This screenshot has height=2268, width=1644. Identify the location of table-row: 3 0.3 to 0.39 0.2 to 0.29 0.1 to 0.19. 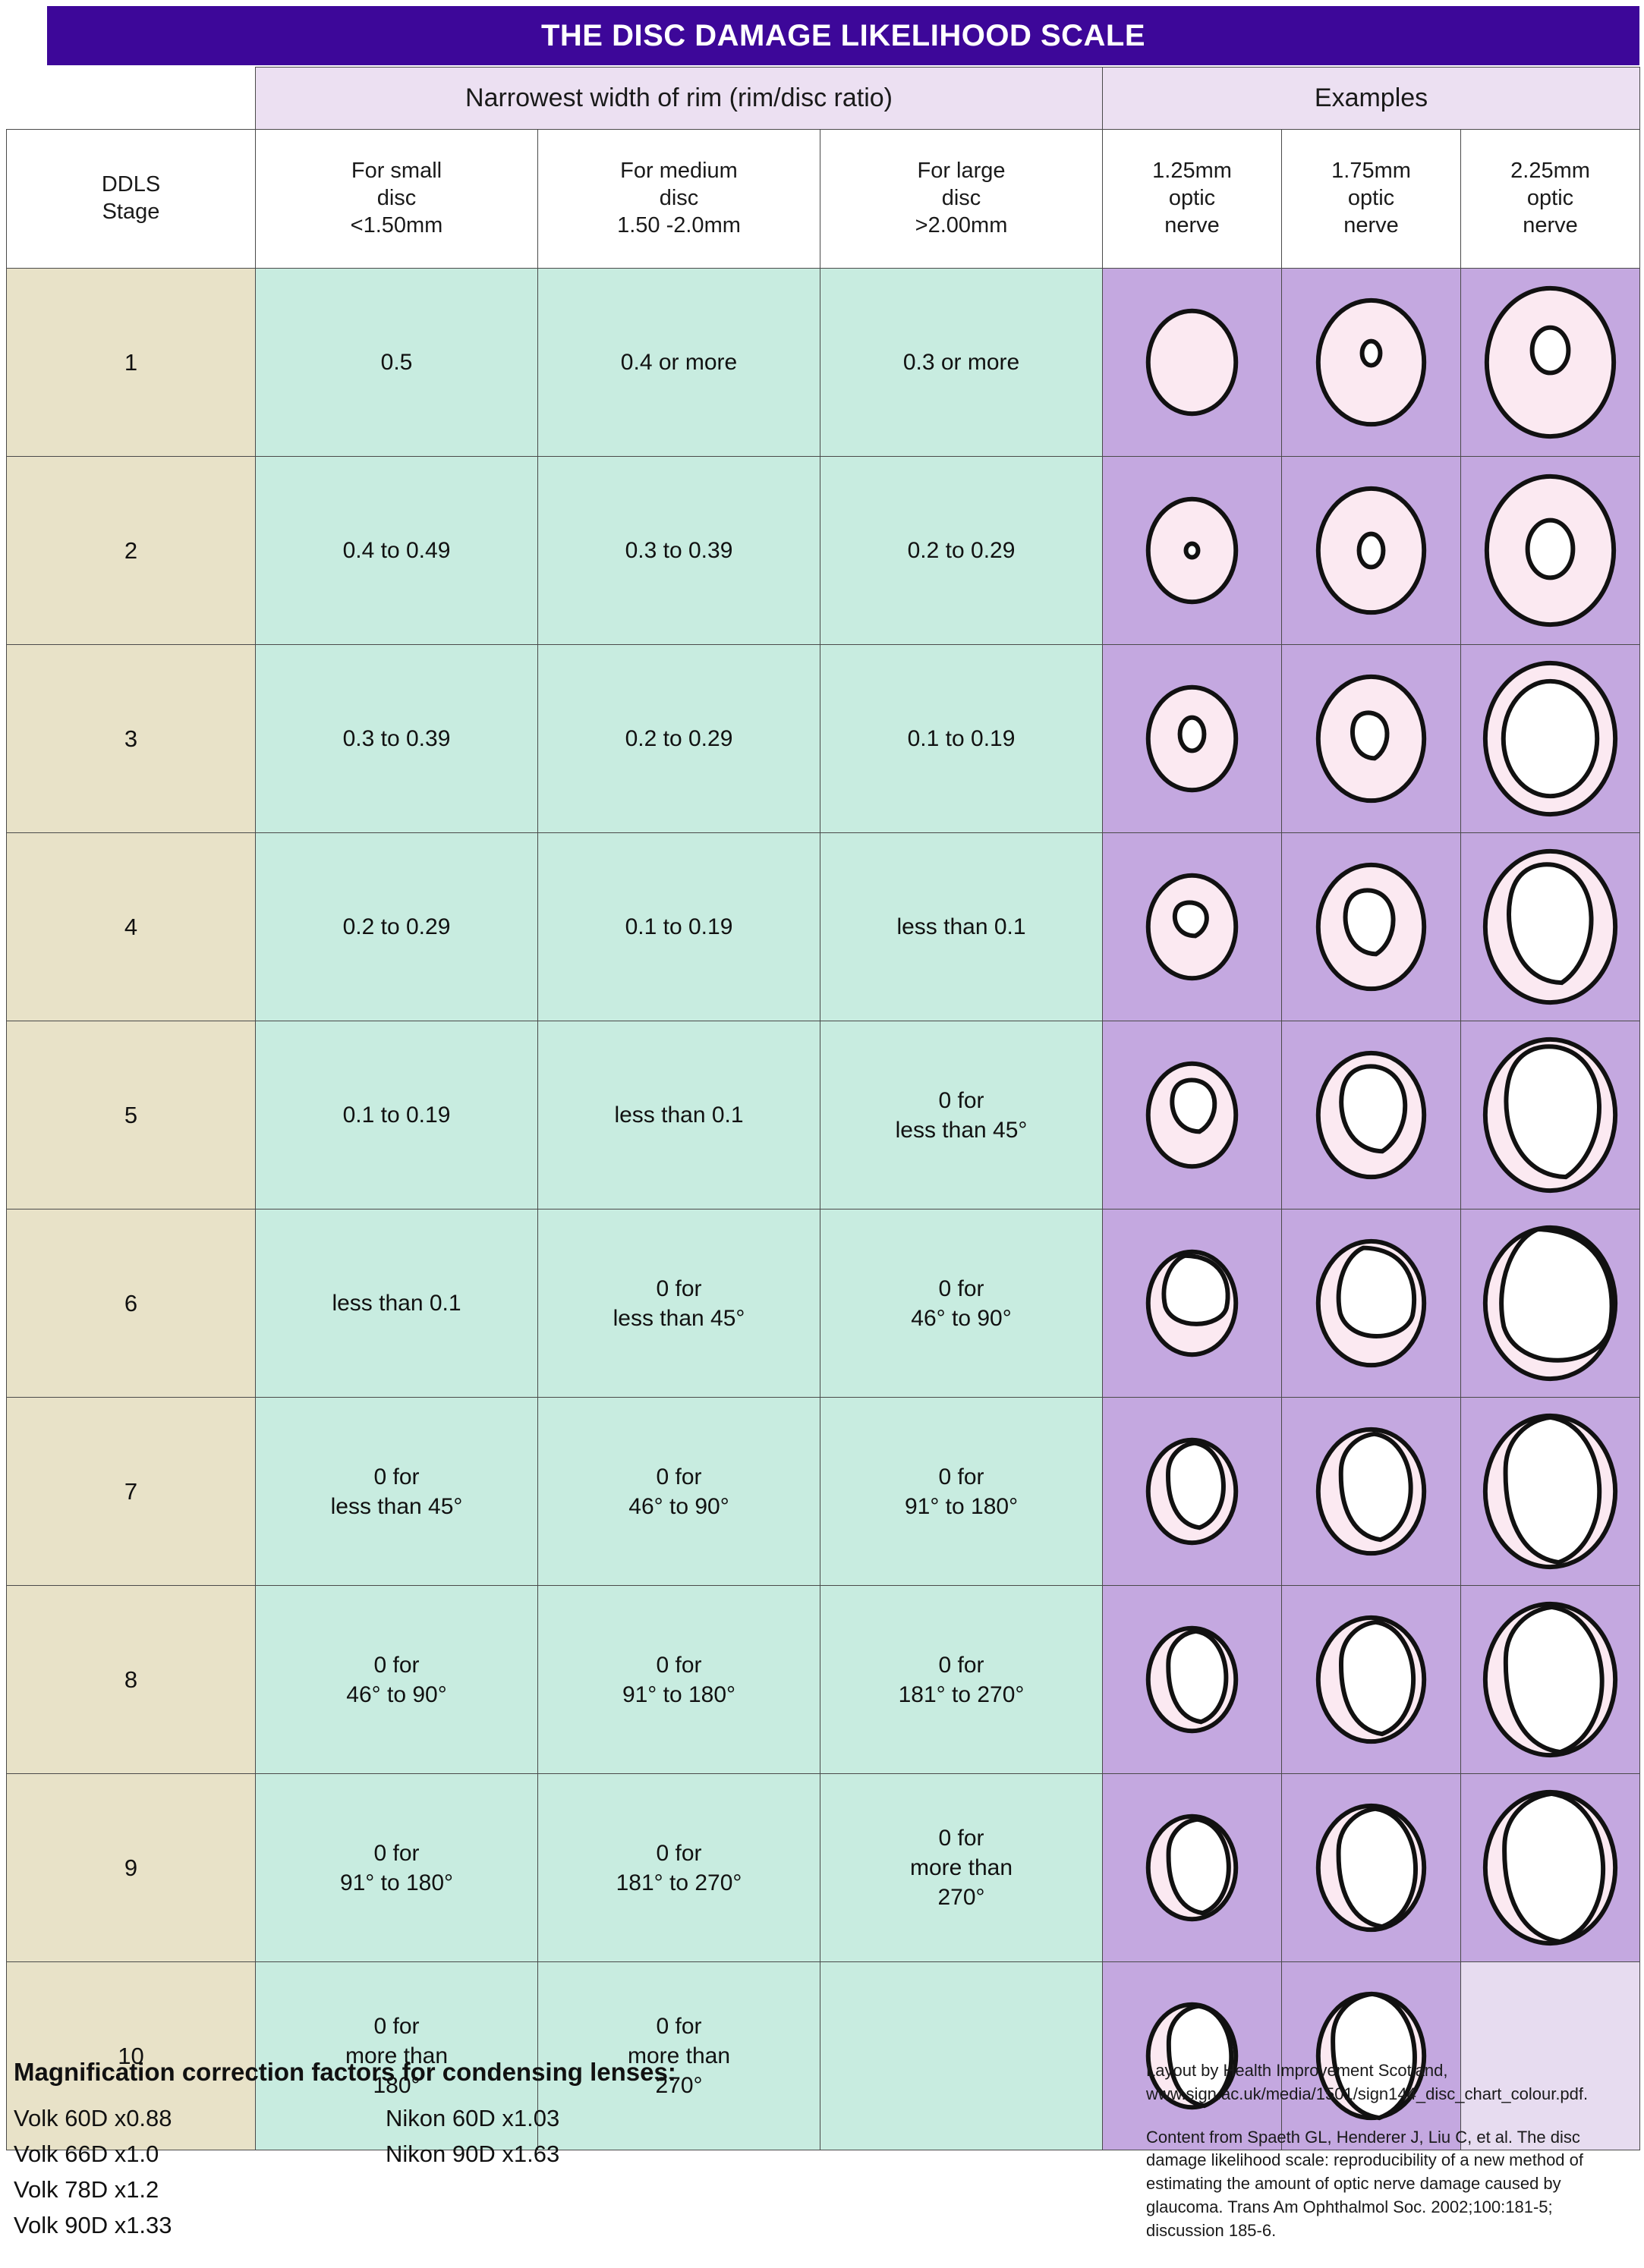
(823, 738).